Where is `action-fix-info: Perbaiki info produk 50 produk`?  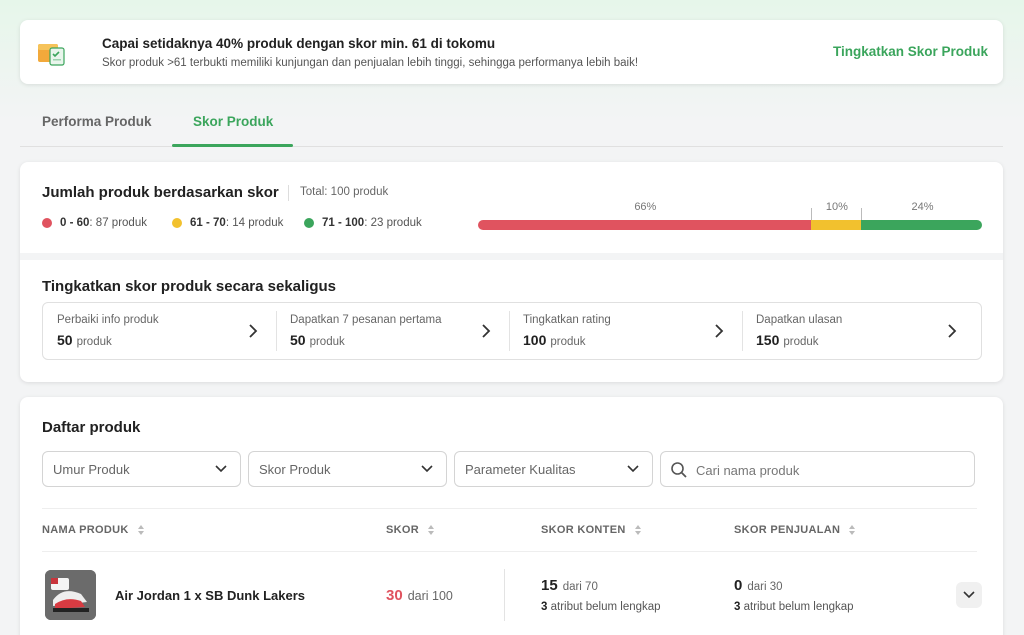 action-fix-info: Perbaiki info produk 50 produk is located at coordinates (159, 331).